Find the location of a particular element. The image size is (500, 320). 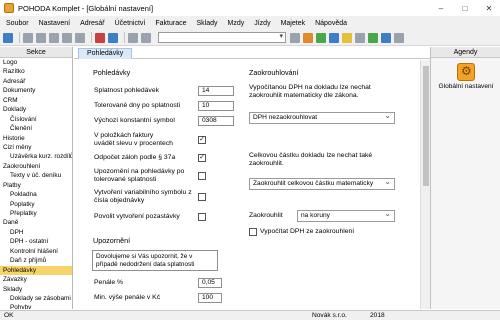

upozorneni-checkbox is located at coordinates (202, 176).